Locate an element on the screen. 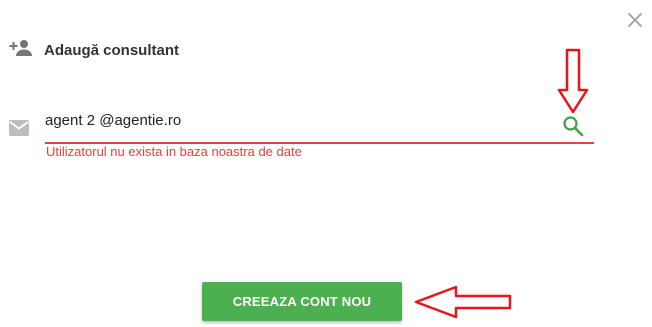  search-icon is located at coordinates (573, 126).